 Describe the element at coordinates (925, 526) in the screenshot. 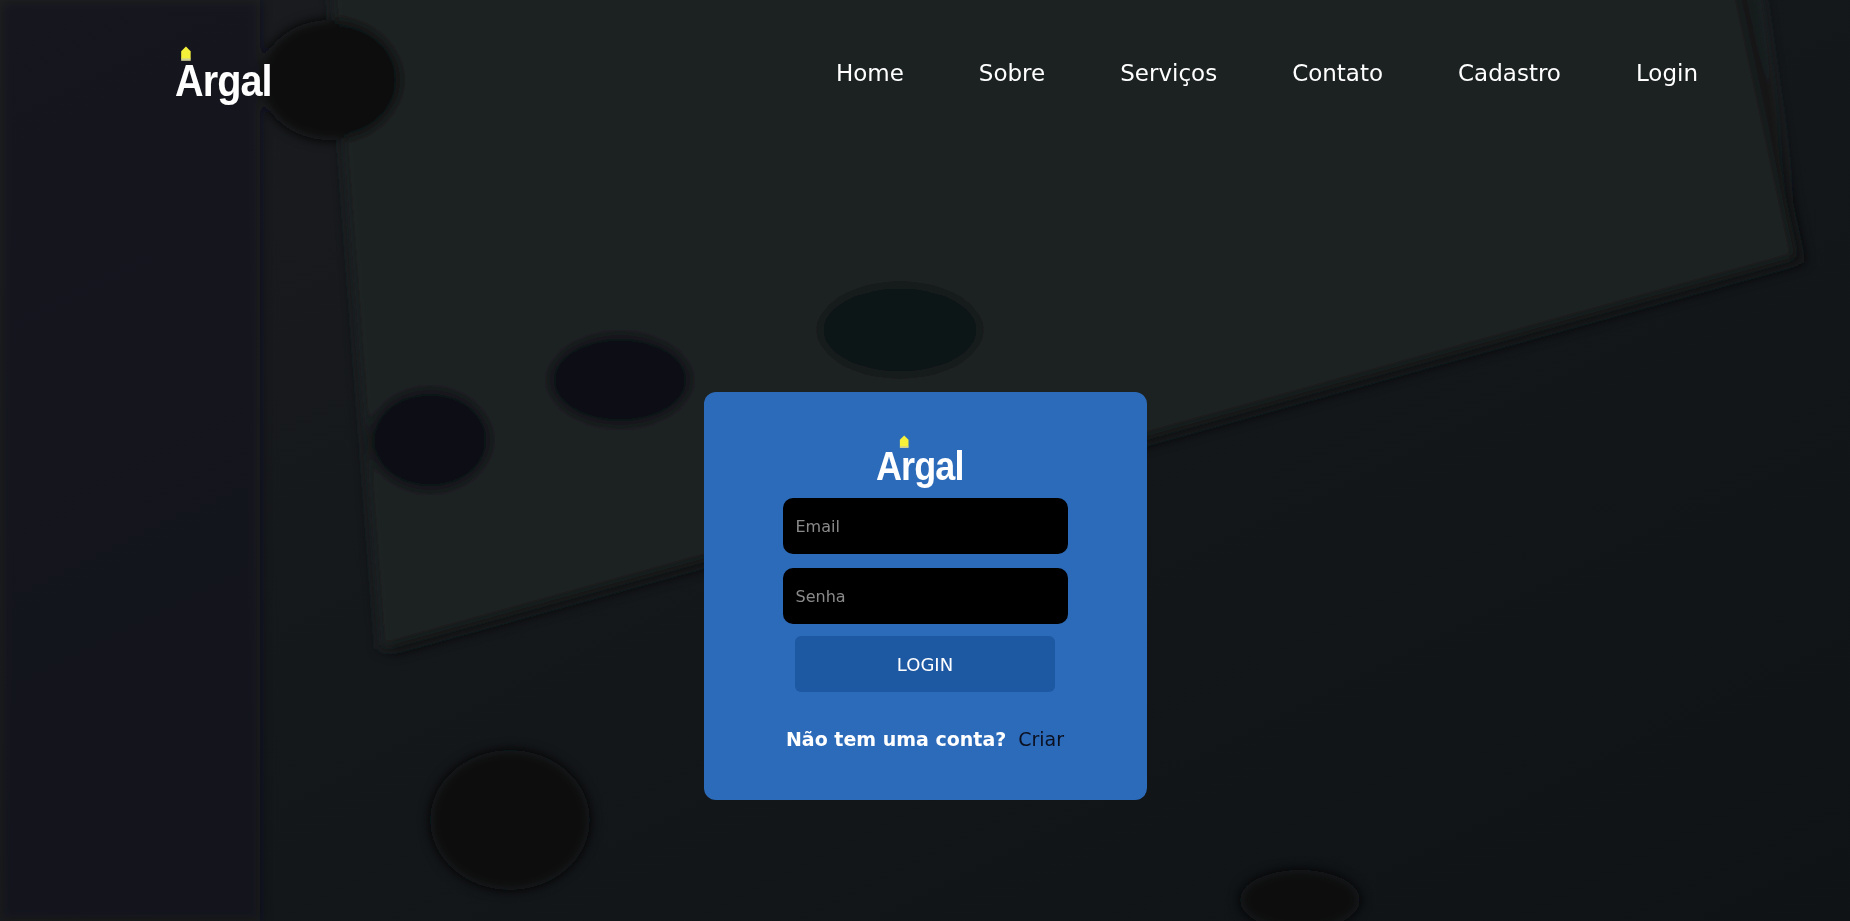

I see `input-field: Email` at that location.